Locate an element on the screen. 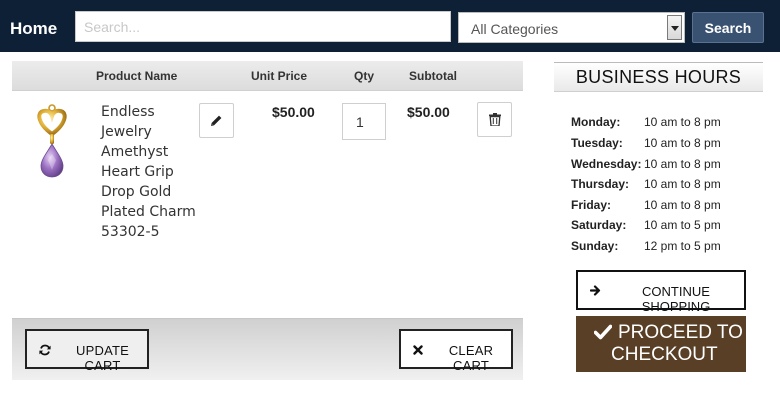  trash-icon is located at coordinates (495, 119).